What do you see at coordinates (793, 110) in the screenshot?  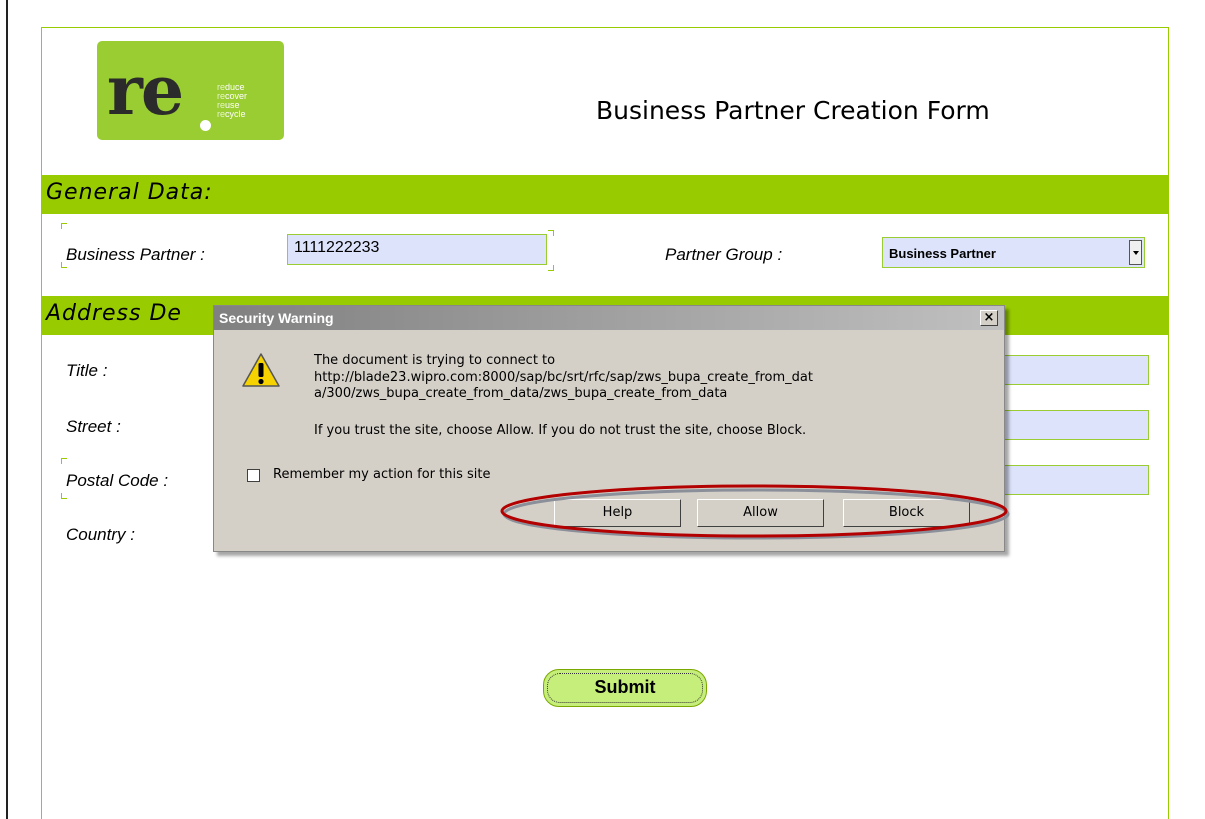 I see `page-title: Business Partner Creation Form` at bounding box center [793, 110].